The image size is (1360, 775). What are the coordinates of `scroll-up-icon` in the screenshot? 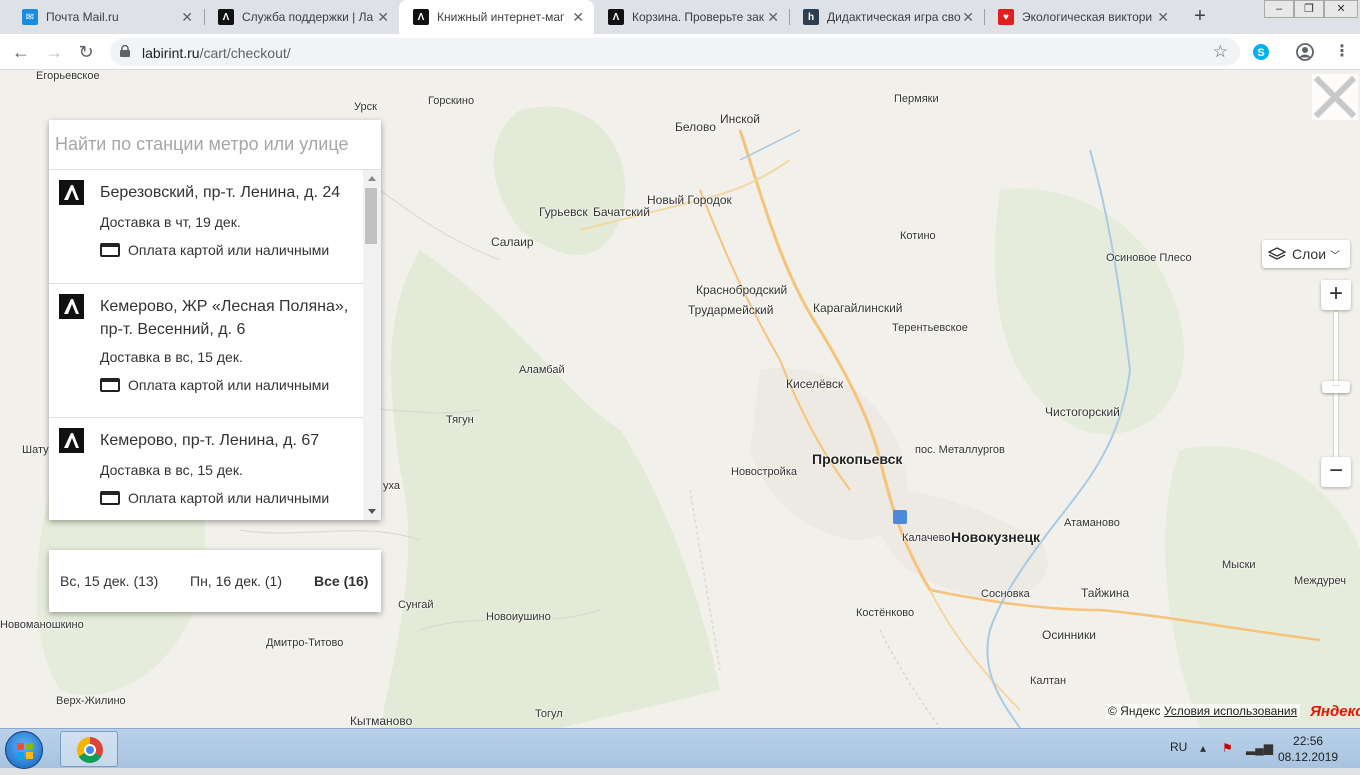 It's located at (372, 178).